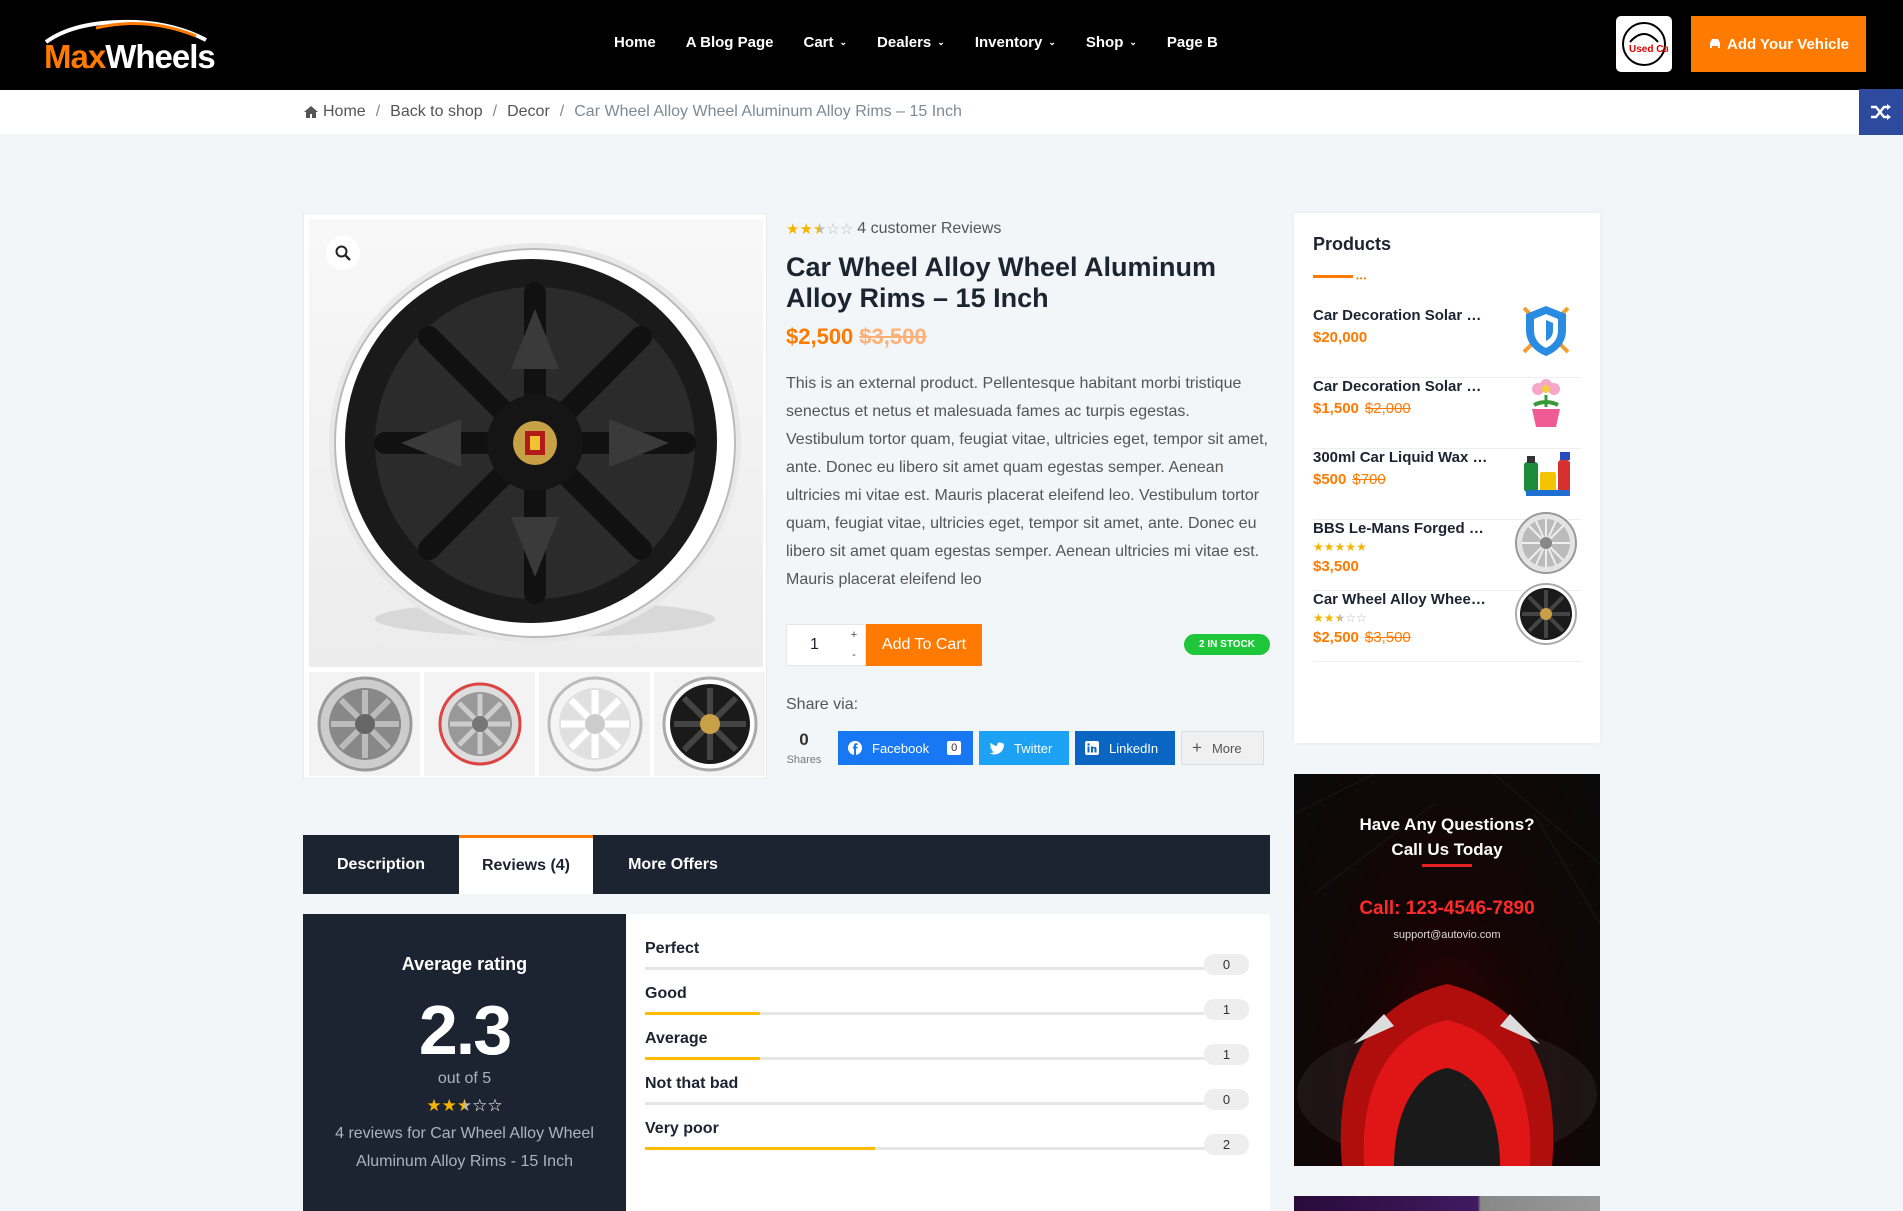  I want to click on nav-item-a-blog-page: A Blog Page, so click(730, 42).